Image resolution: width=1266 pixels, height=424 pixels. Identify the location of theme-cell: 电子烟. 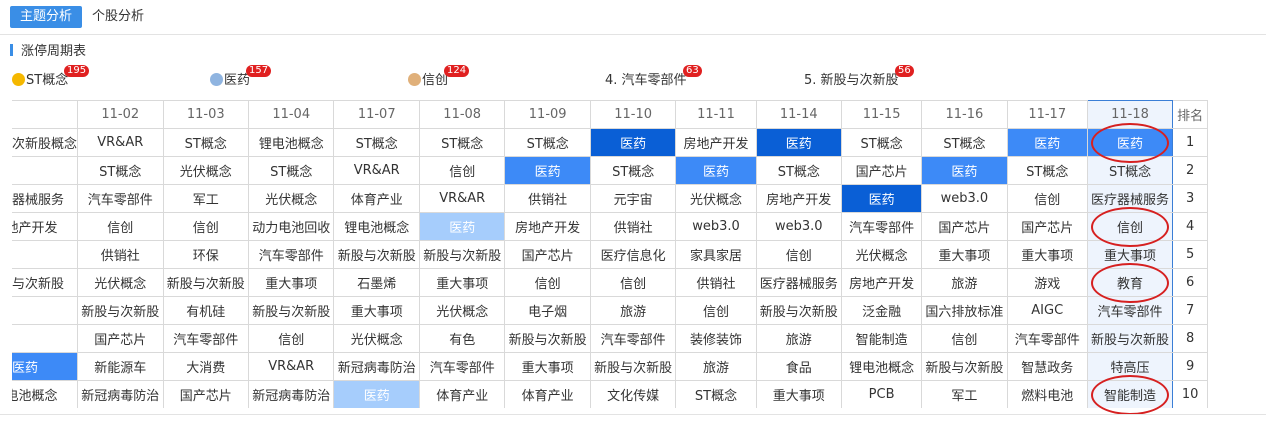
(547, 310).